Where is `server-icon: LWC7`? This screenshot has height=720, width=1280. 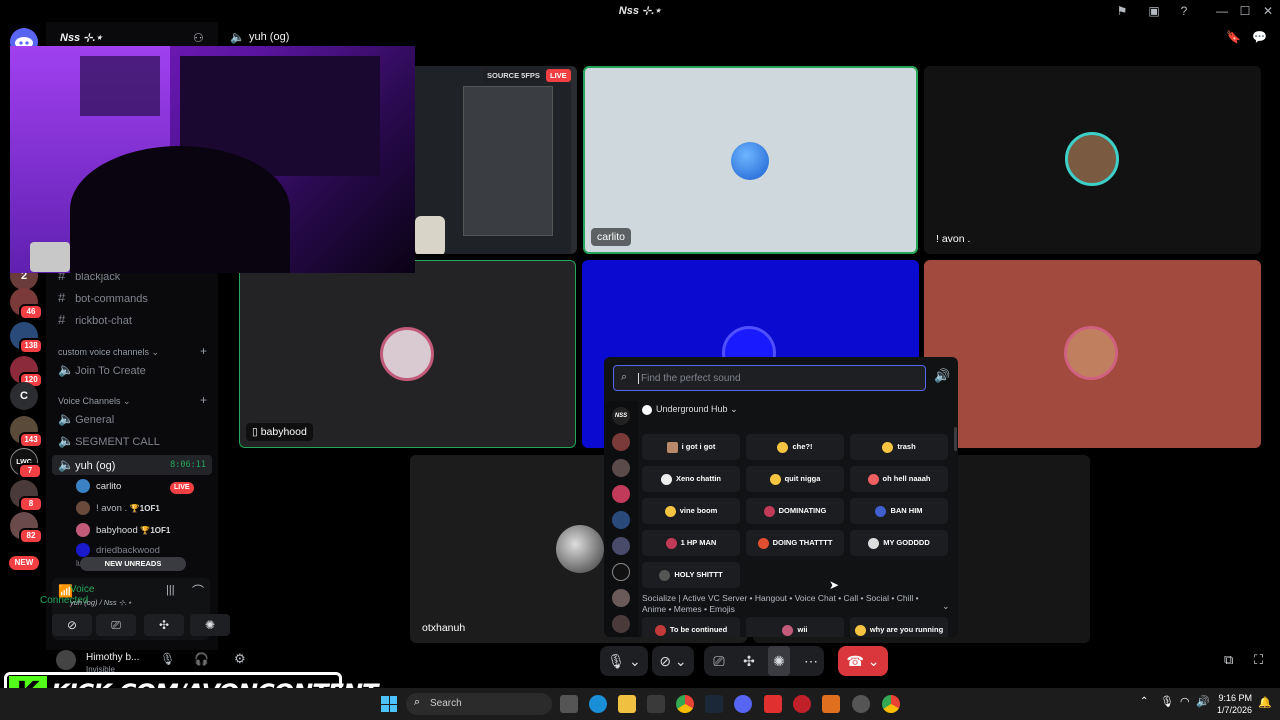 server-icon: LWC7 is located at coordinates (26, 463).